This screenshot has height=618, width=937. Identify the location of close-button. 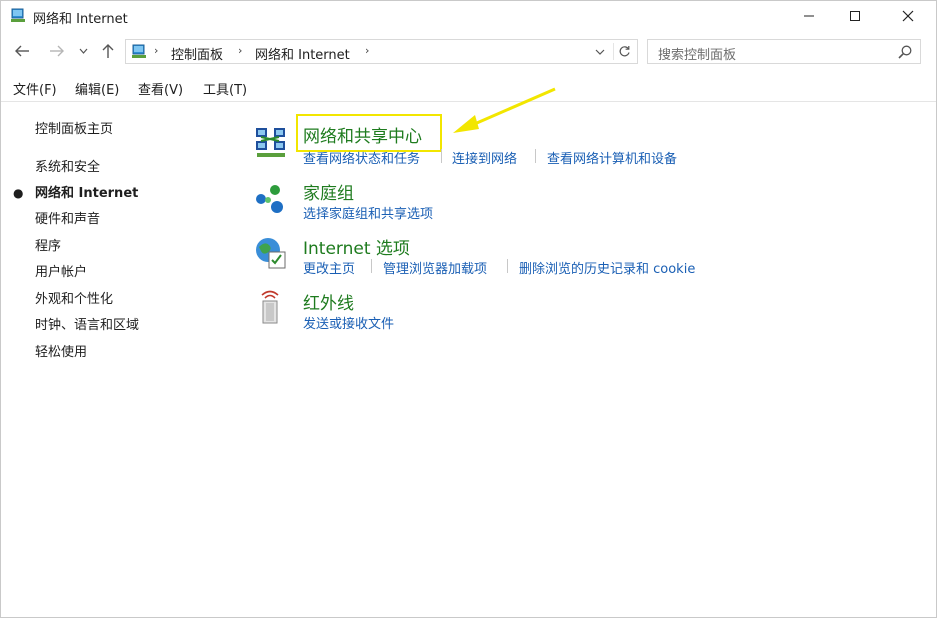
(908, 16).